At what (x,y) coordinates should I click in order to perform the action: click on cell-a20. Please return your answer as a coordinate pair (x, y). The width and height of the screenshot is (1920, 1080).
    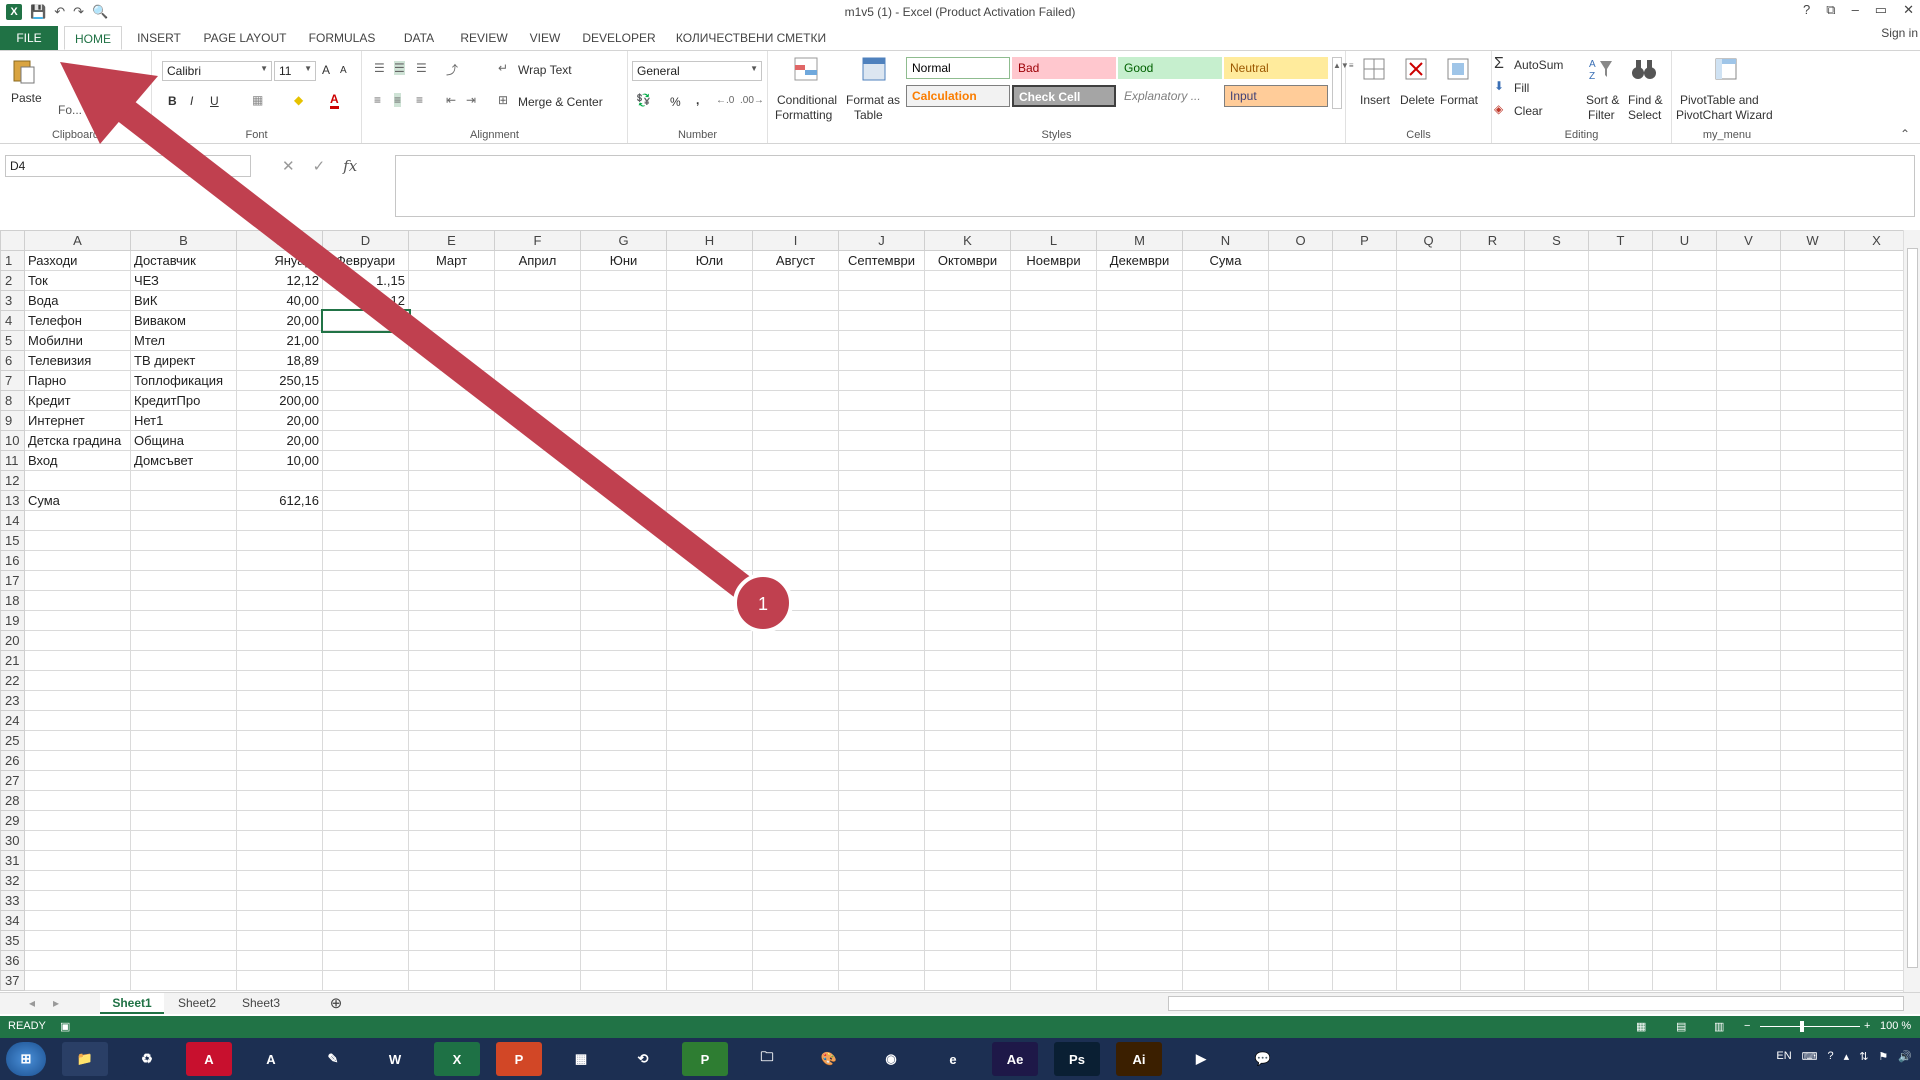
    Looking at the image, I should click on (77, 640).